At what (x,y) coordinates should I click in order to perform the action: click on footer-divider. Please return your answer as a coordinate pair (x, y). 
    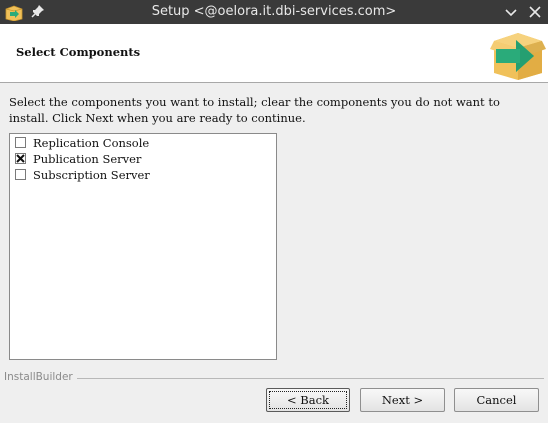
    Looking at the image, I should click on (274, 378).